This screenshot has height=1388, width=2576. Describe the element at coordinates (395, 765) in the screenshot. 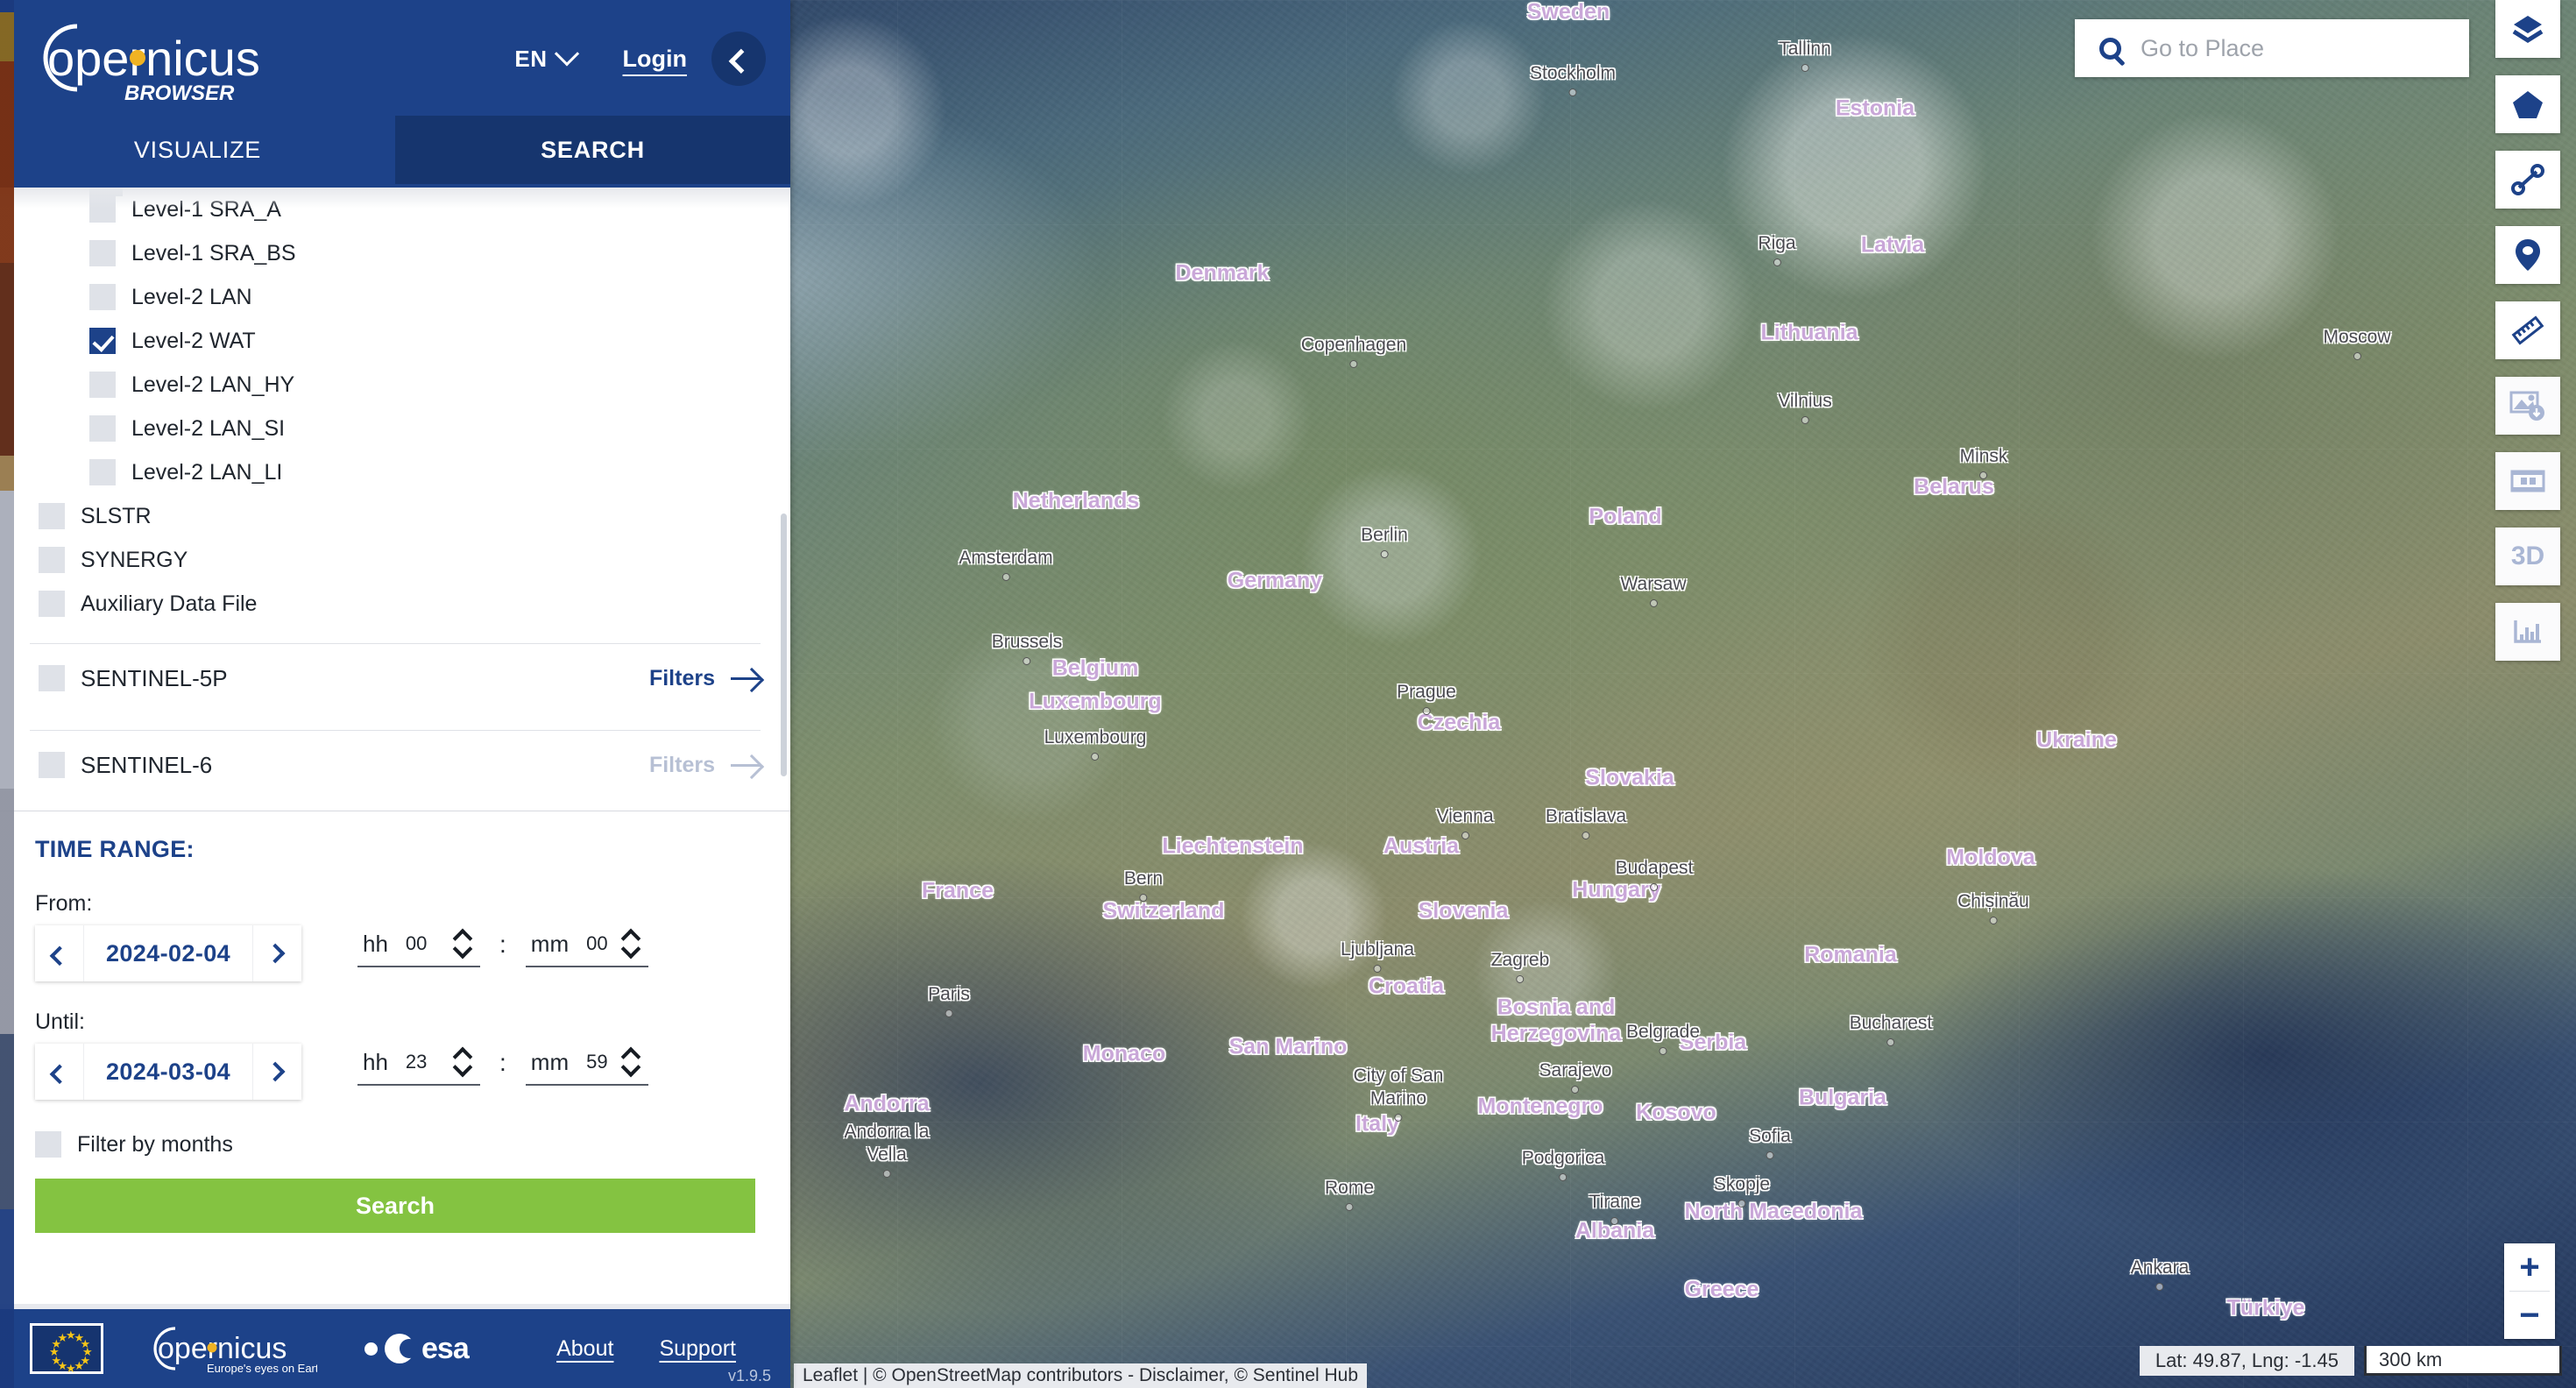

I see `satellite-row: SENTINEL-6 Filters` at that location.